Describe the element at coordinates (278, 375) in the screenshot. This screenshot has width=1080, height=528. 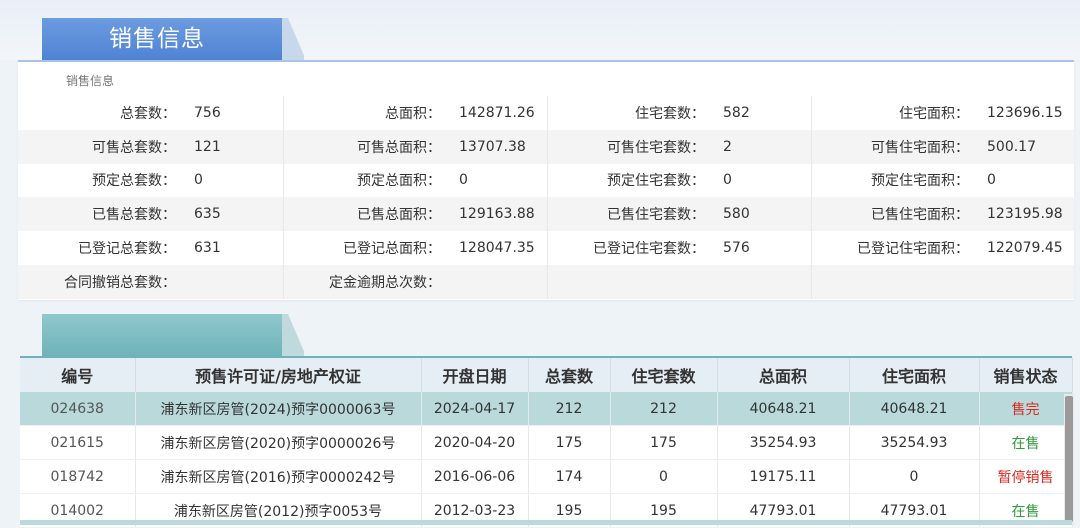
I see `column-header: 预售许可证/房地产权证` at that location.